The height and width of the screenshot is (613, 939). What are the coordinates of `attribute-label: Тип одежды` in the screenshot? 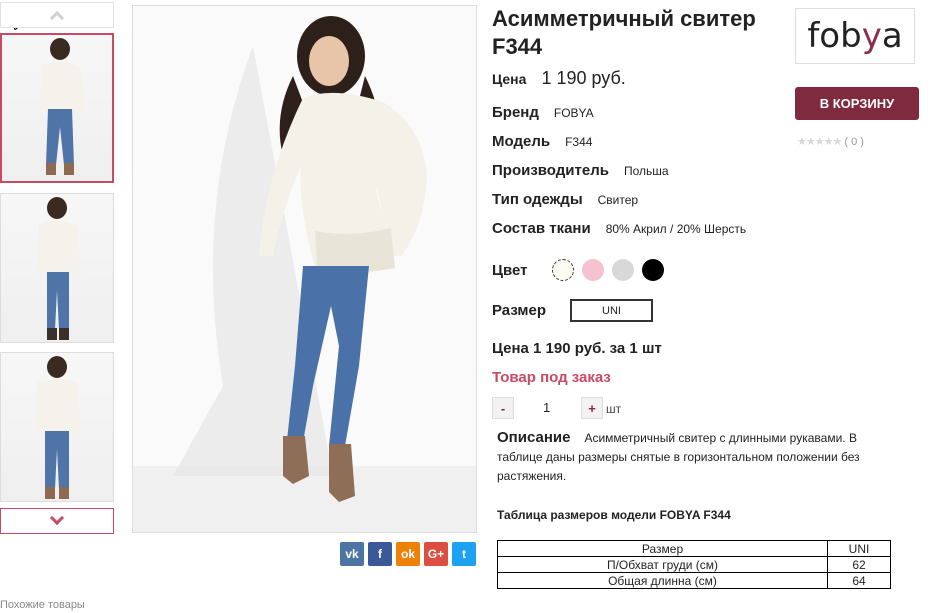 It's located at (537, 199).